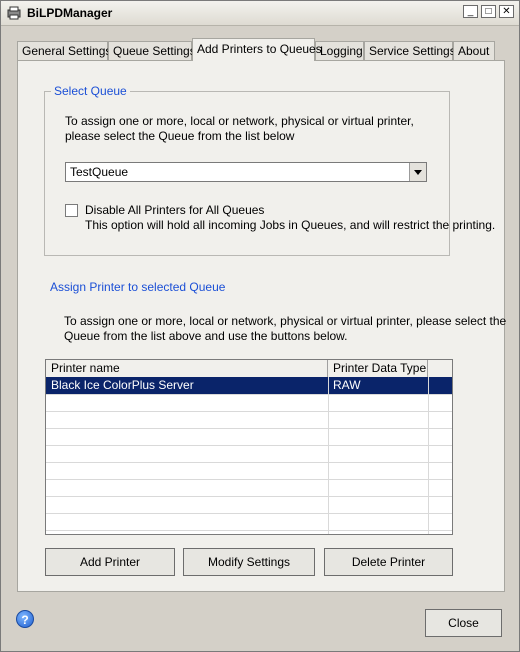 This screenshot has height=652, width=520. Describe the element at coordinates (260, 13) in the screenshot. I see `title-bar: BiLPDManager _ □ ✕` at that location.